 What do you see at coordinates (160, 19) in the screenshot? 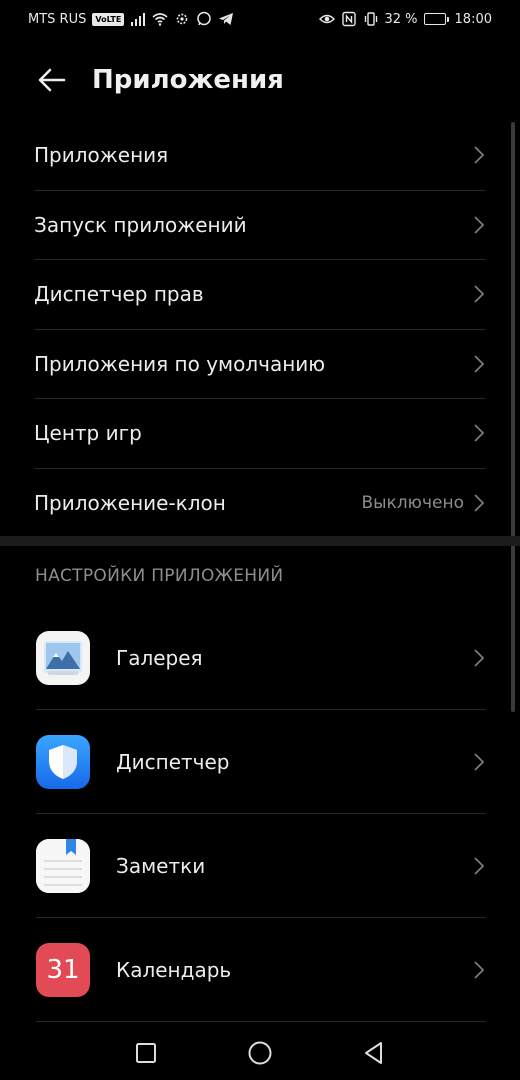
I see `wifi-icon` at bounding box center [160, 19].